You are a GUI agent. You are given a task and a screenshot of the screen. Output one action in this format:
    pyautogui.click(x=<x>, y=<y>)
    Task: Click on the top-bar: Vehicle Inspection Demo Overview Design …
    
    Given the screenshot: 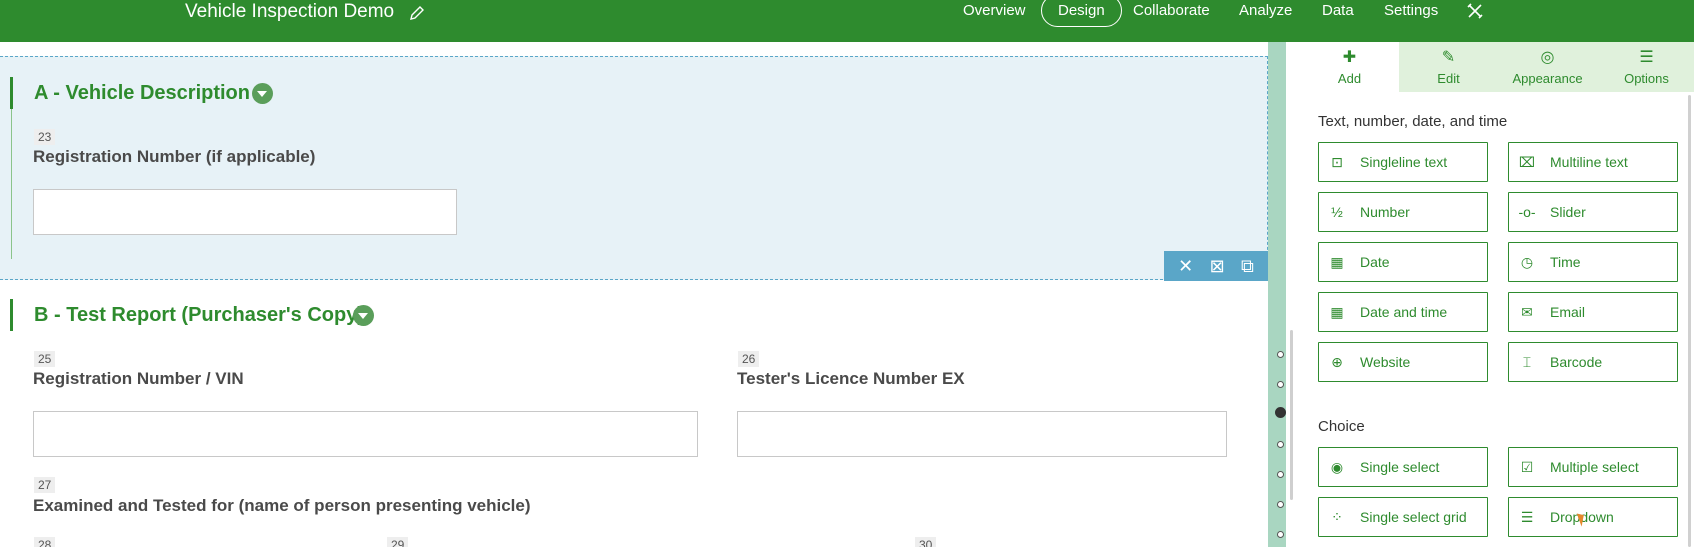 What is the action you would take?
    pyautogui.click(x=847, y=21)
    